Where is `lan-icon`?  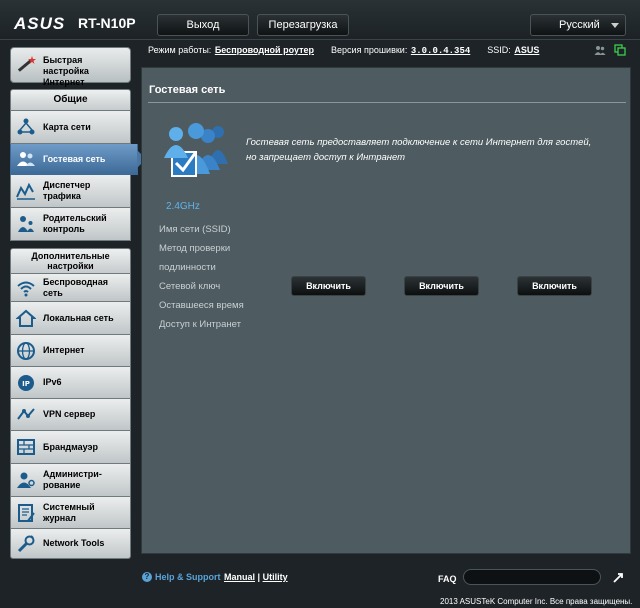
lan-icon is located at coordinates (26, 318).